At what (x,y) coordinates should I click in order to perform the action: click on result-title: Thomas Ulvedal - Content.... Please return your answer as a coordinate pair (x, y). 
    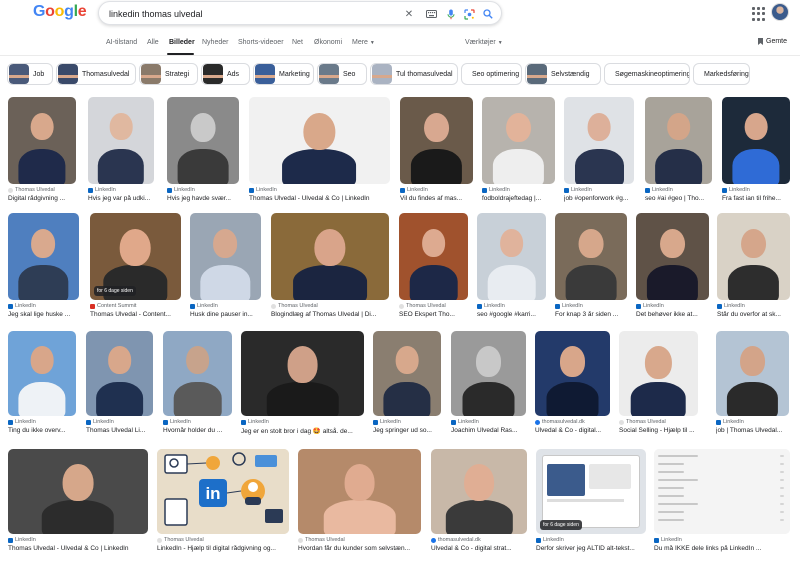
    Looking at the image, I should click on (137, 314).